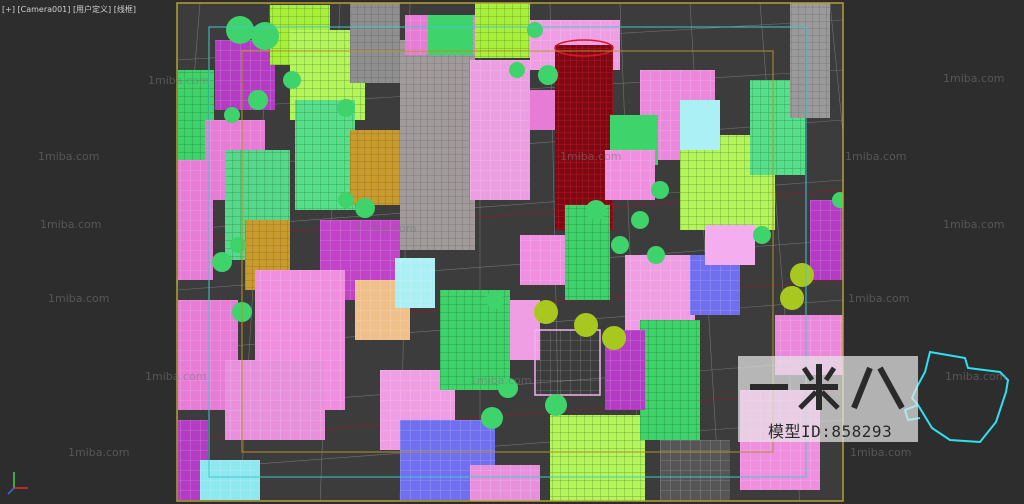  I want to click on building-red-tower, so click(584, 134).